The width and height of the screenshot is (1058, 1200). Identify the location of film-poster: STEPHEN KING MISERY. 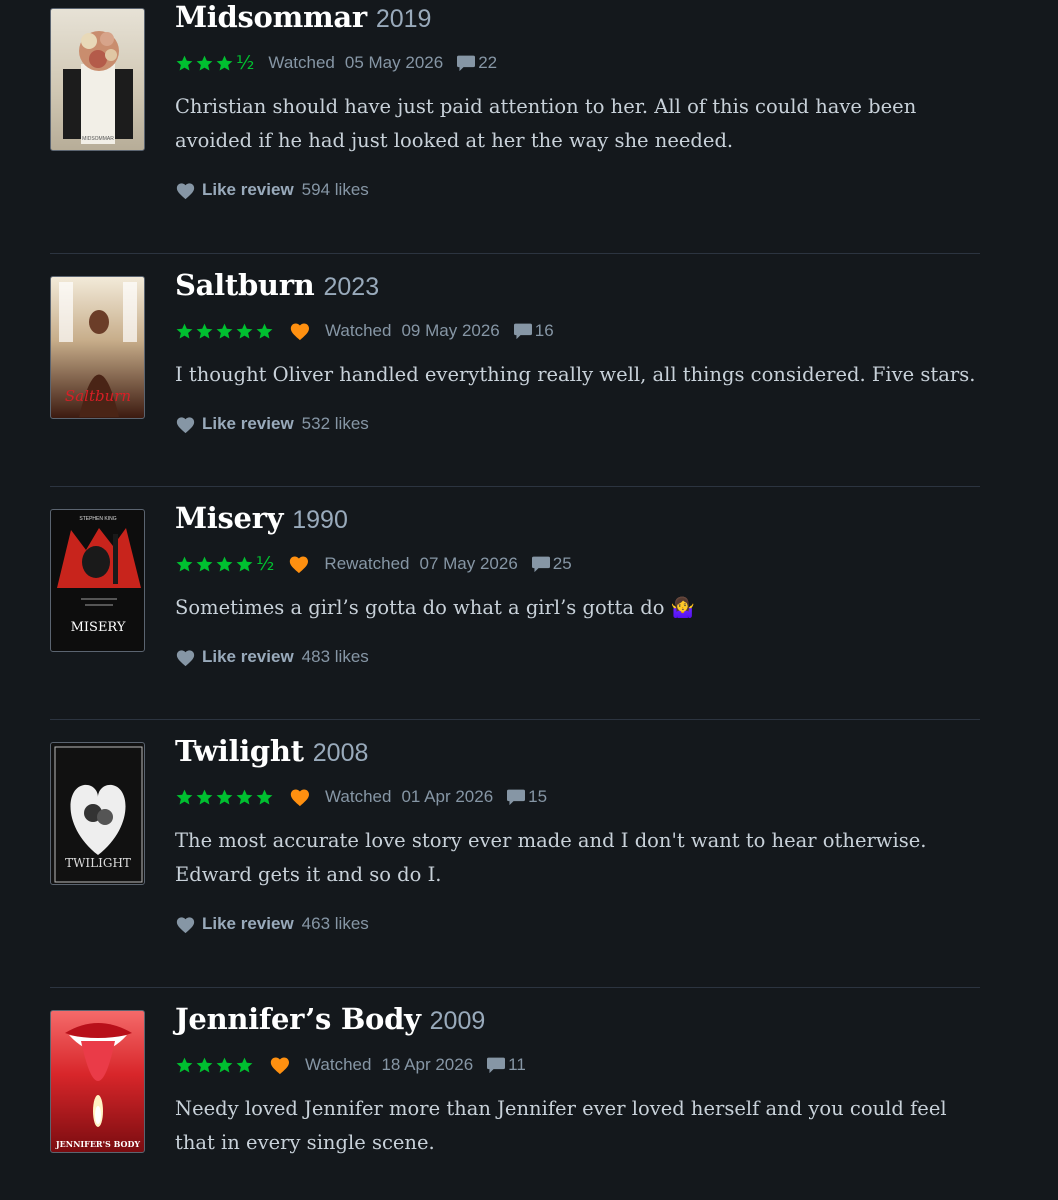
(97, 580).